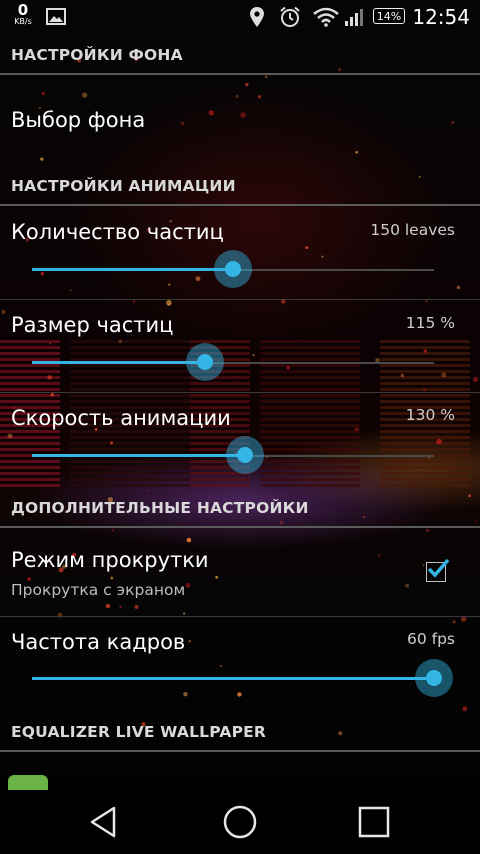  Describe the element at coordinates (430, 639) in the screenshot. I see `frame-rate-value: 60 fps` at that location.